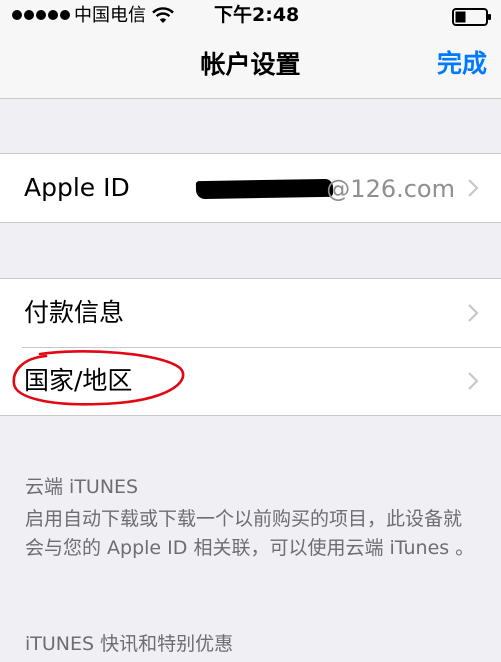 This screenshot has width=501, height=662. What do you see at coordinates (41, 15) in the screenshot?
I see `signal-strength-icon` at bounding box center [41, 15].